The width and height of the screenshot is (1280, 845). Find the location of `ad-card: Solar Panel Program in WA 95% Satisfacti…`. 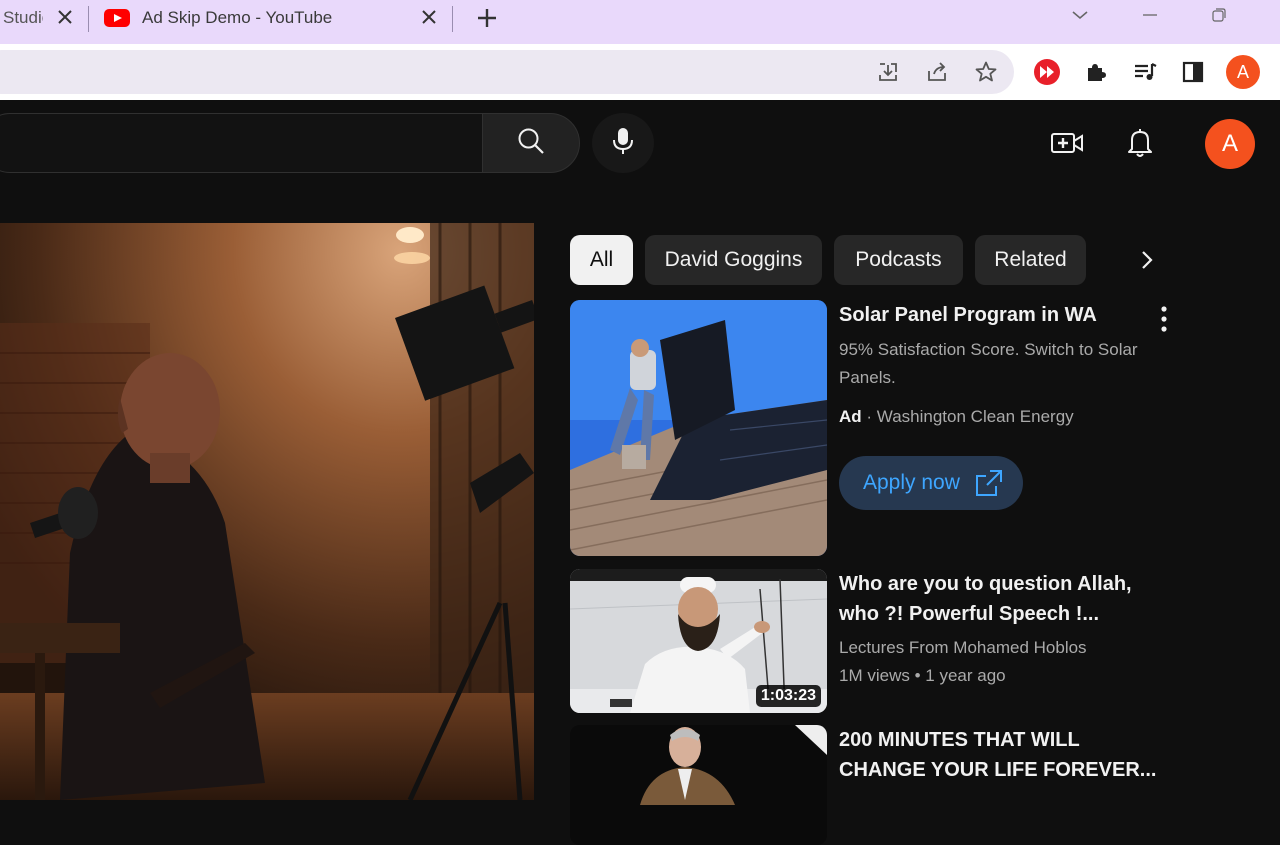

ad-card: Solar Panel Program in WA 95% Satisfacti… is located at coordinates (875, 428).